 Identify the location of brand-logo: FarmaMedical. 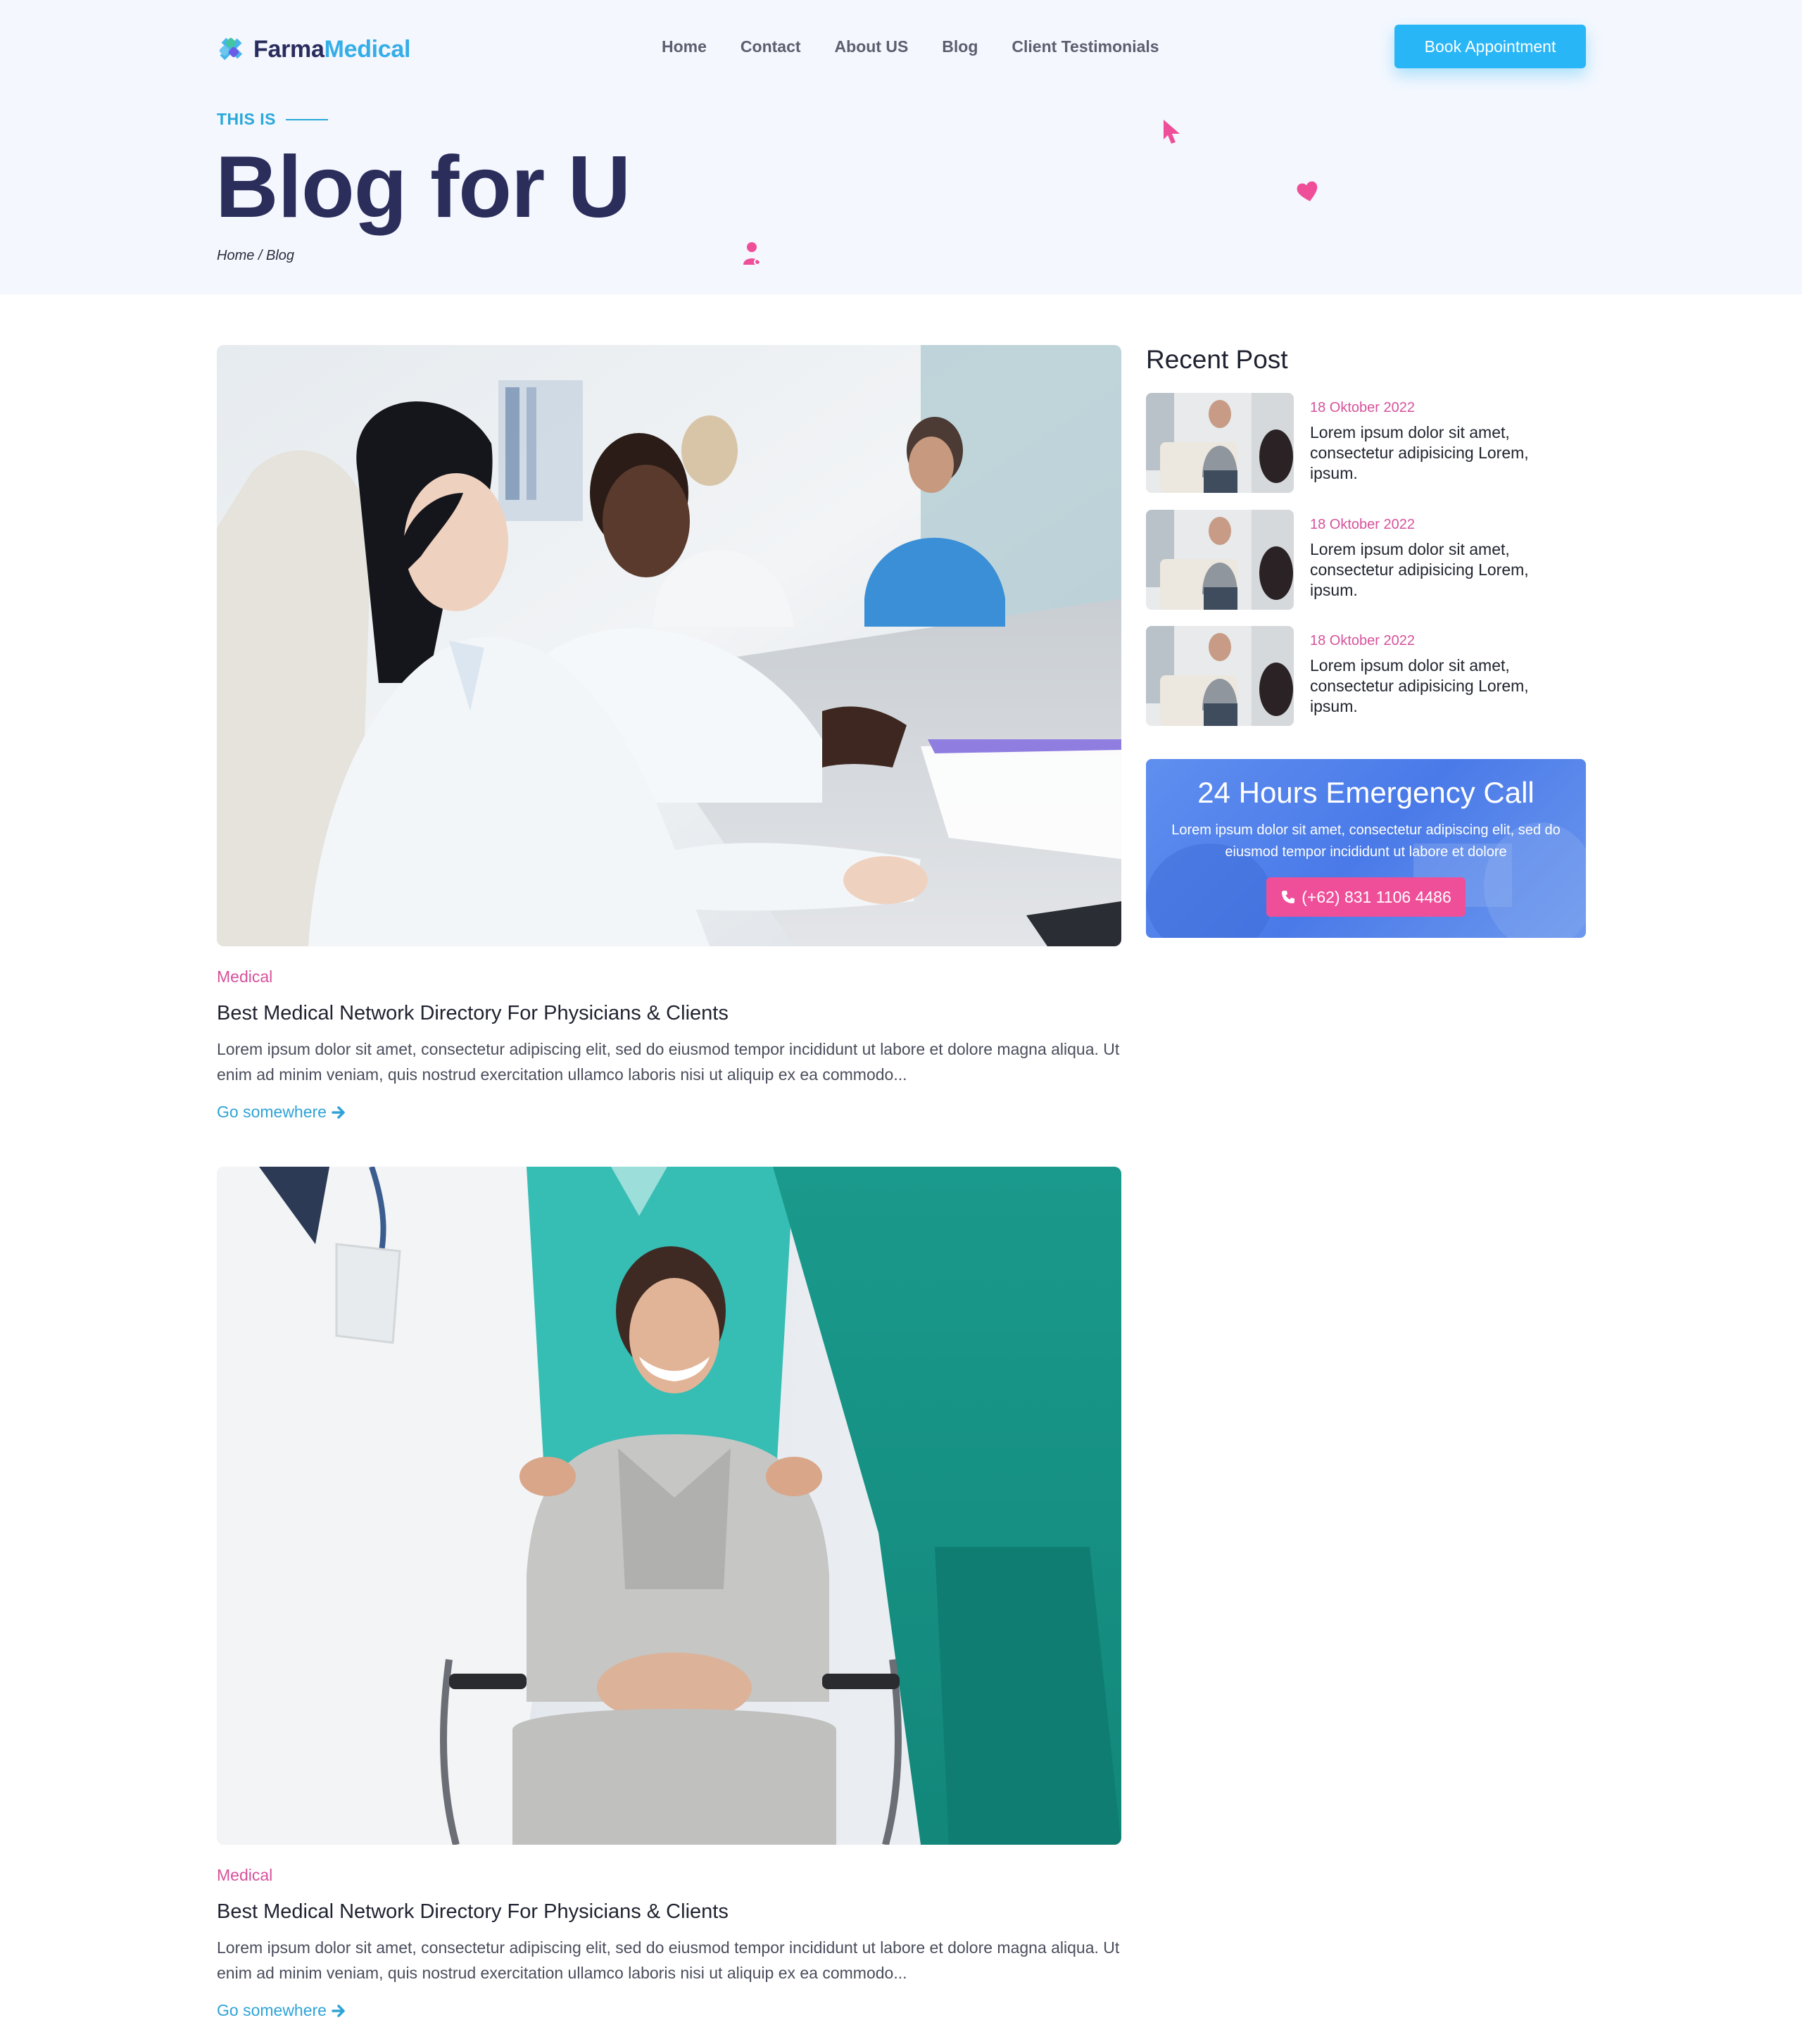
(313, 49).